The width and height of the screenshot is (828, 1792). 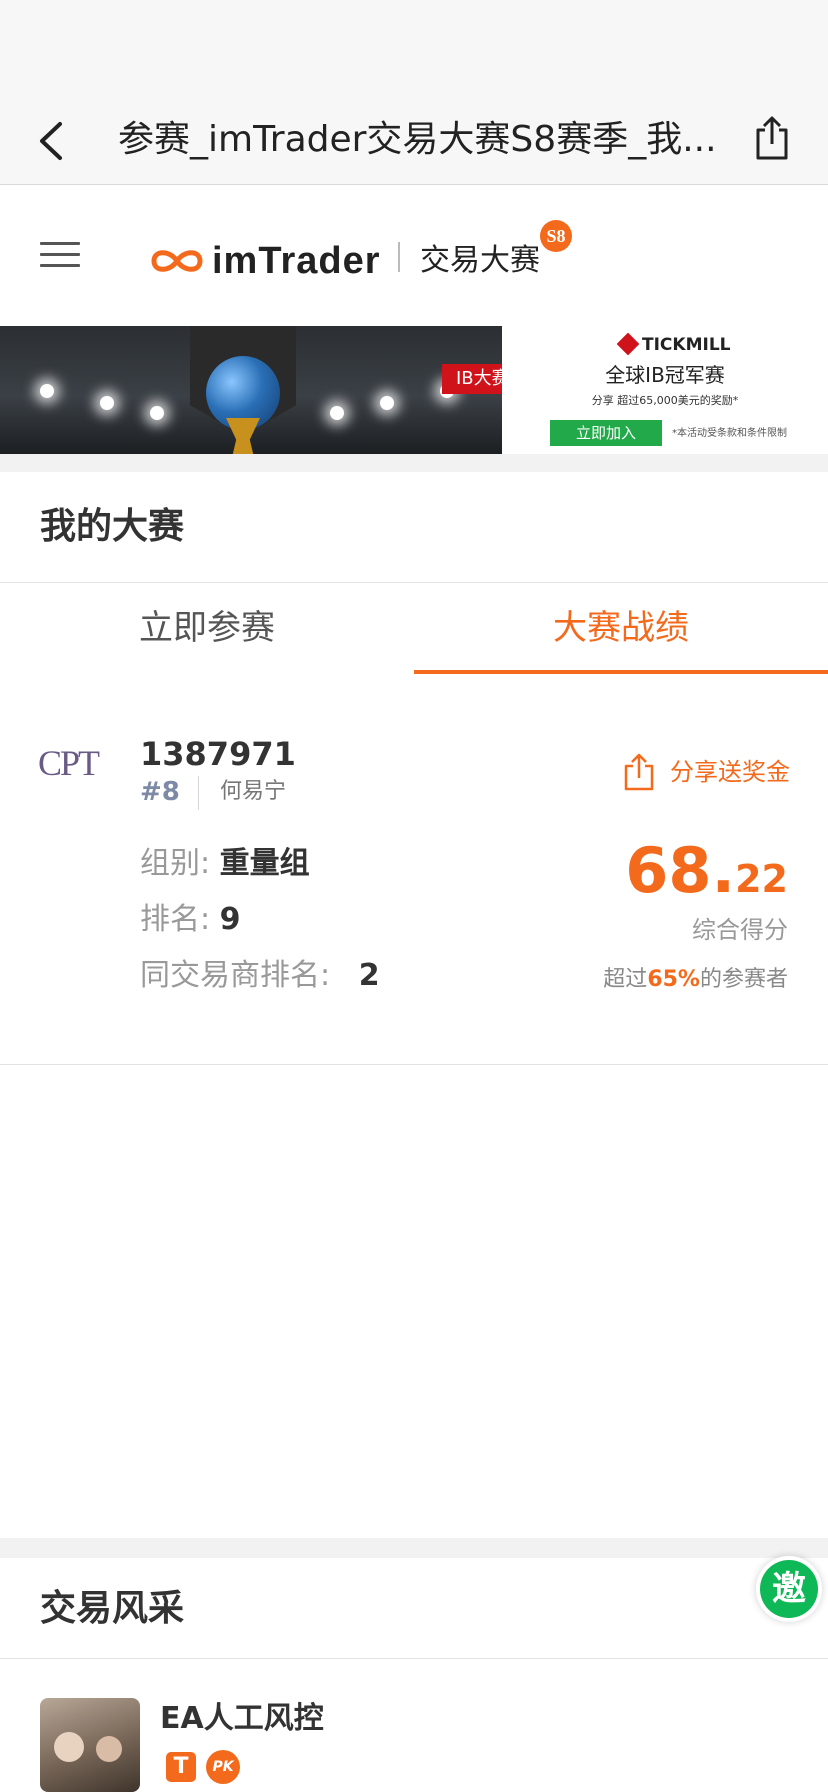 I want to click on season-badge: S8, so click(x=556, y=236).